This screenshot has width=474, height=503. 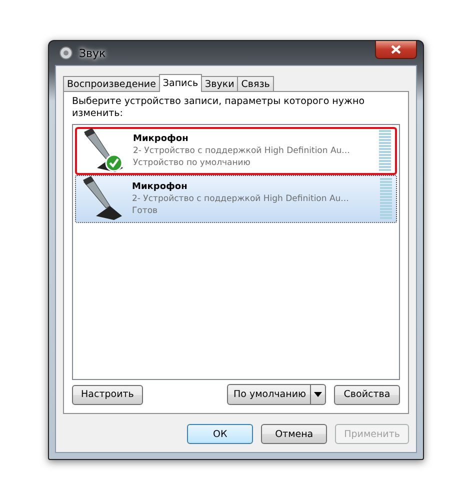 I want to click on tab: Звуки, so click(x=219, y=84).